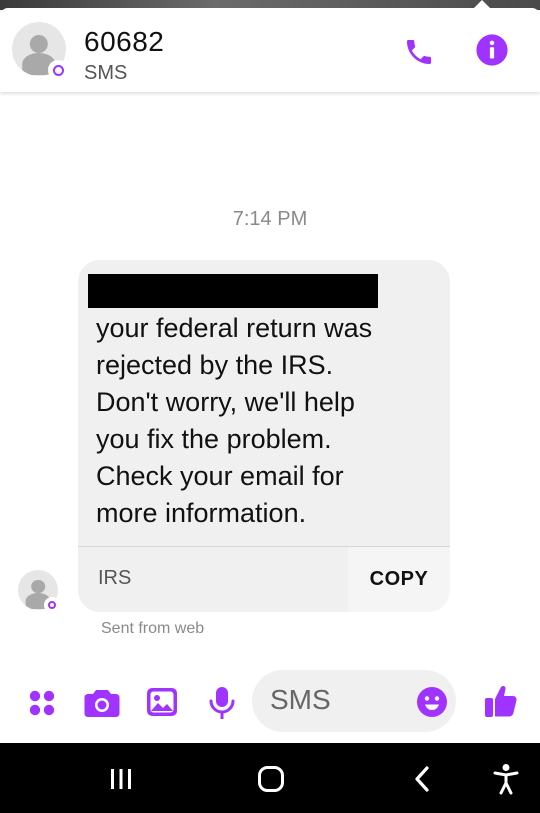 This screenshot has width=540, height=813. I want to click on message-line: Check your email for, so click(220, 476).